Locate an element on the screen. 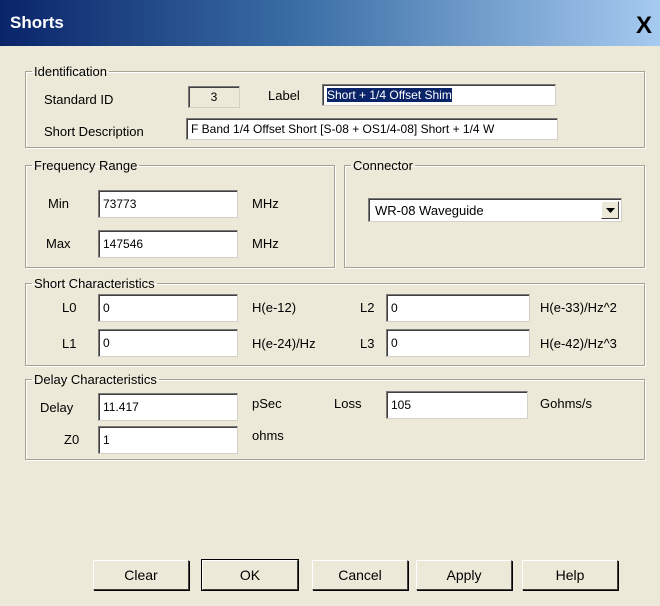  title-bar: Shorts X is located at coordinates (330, 23).